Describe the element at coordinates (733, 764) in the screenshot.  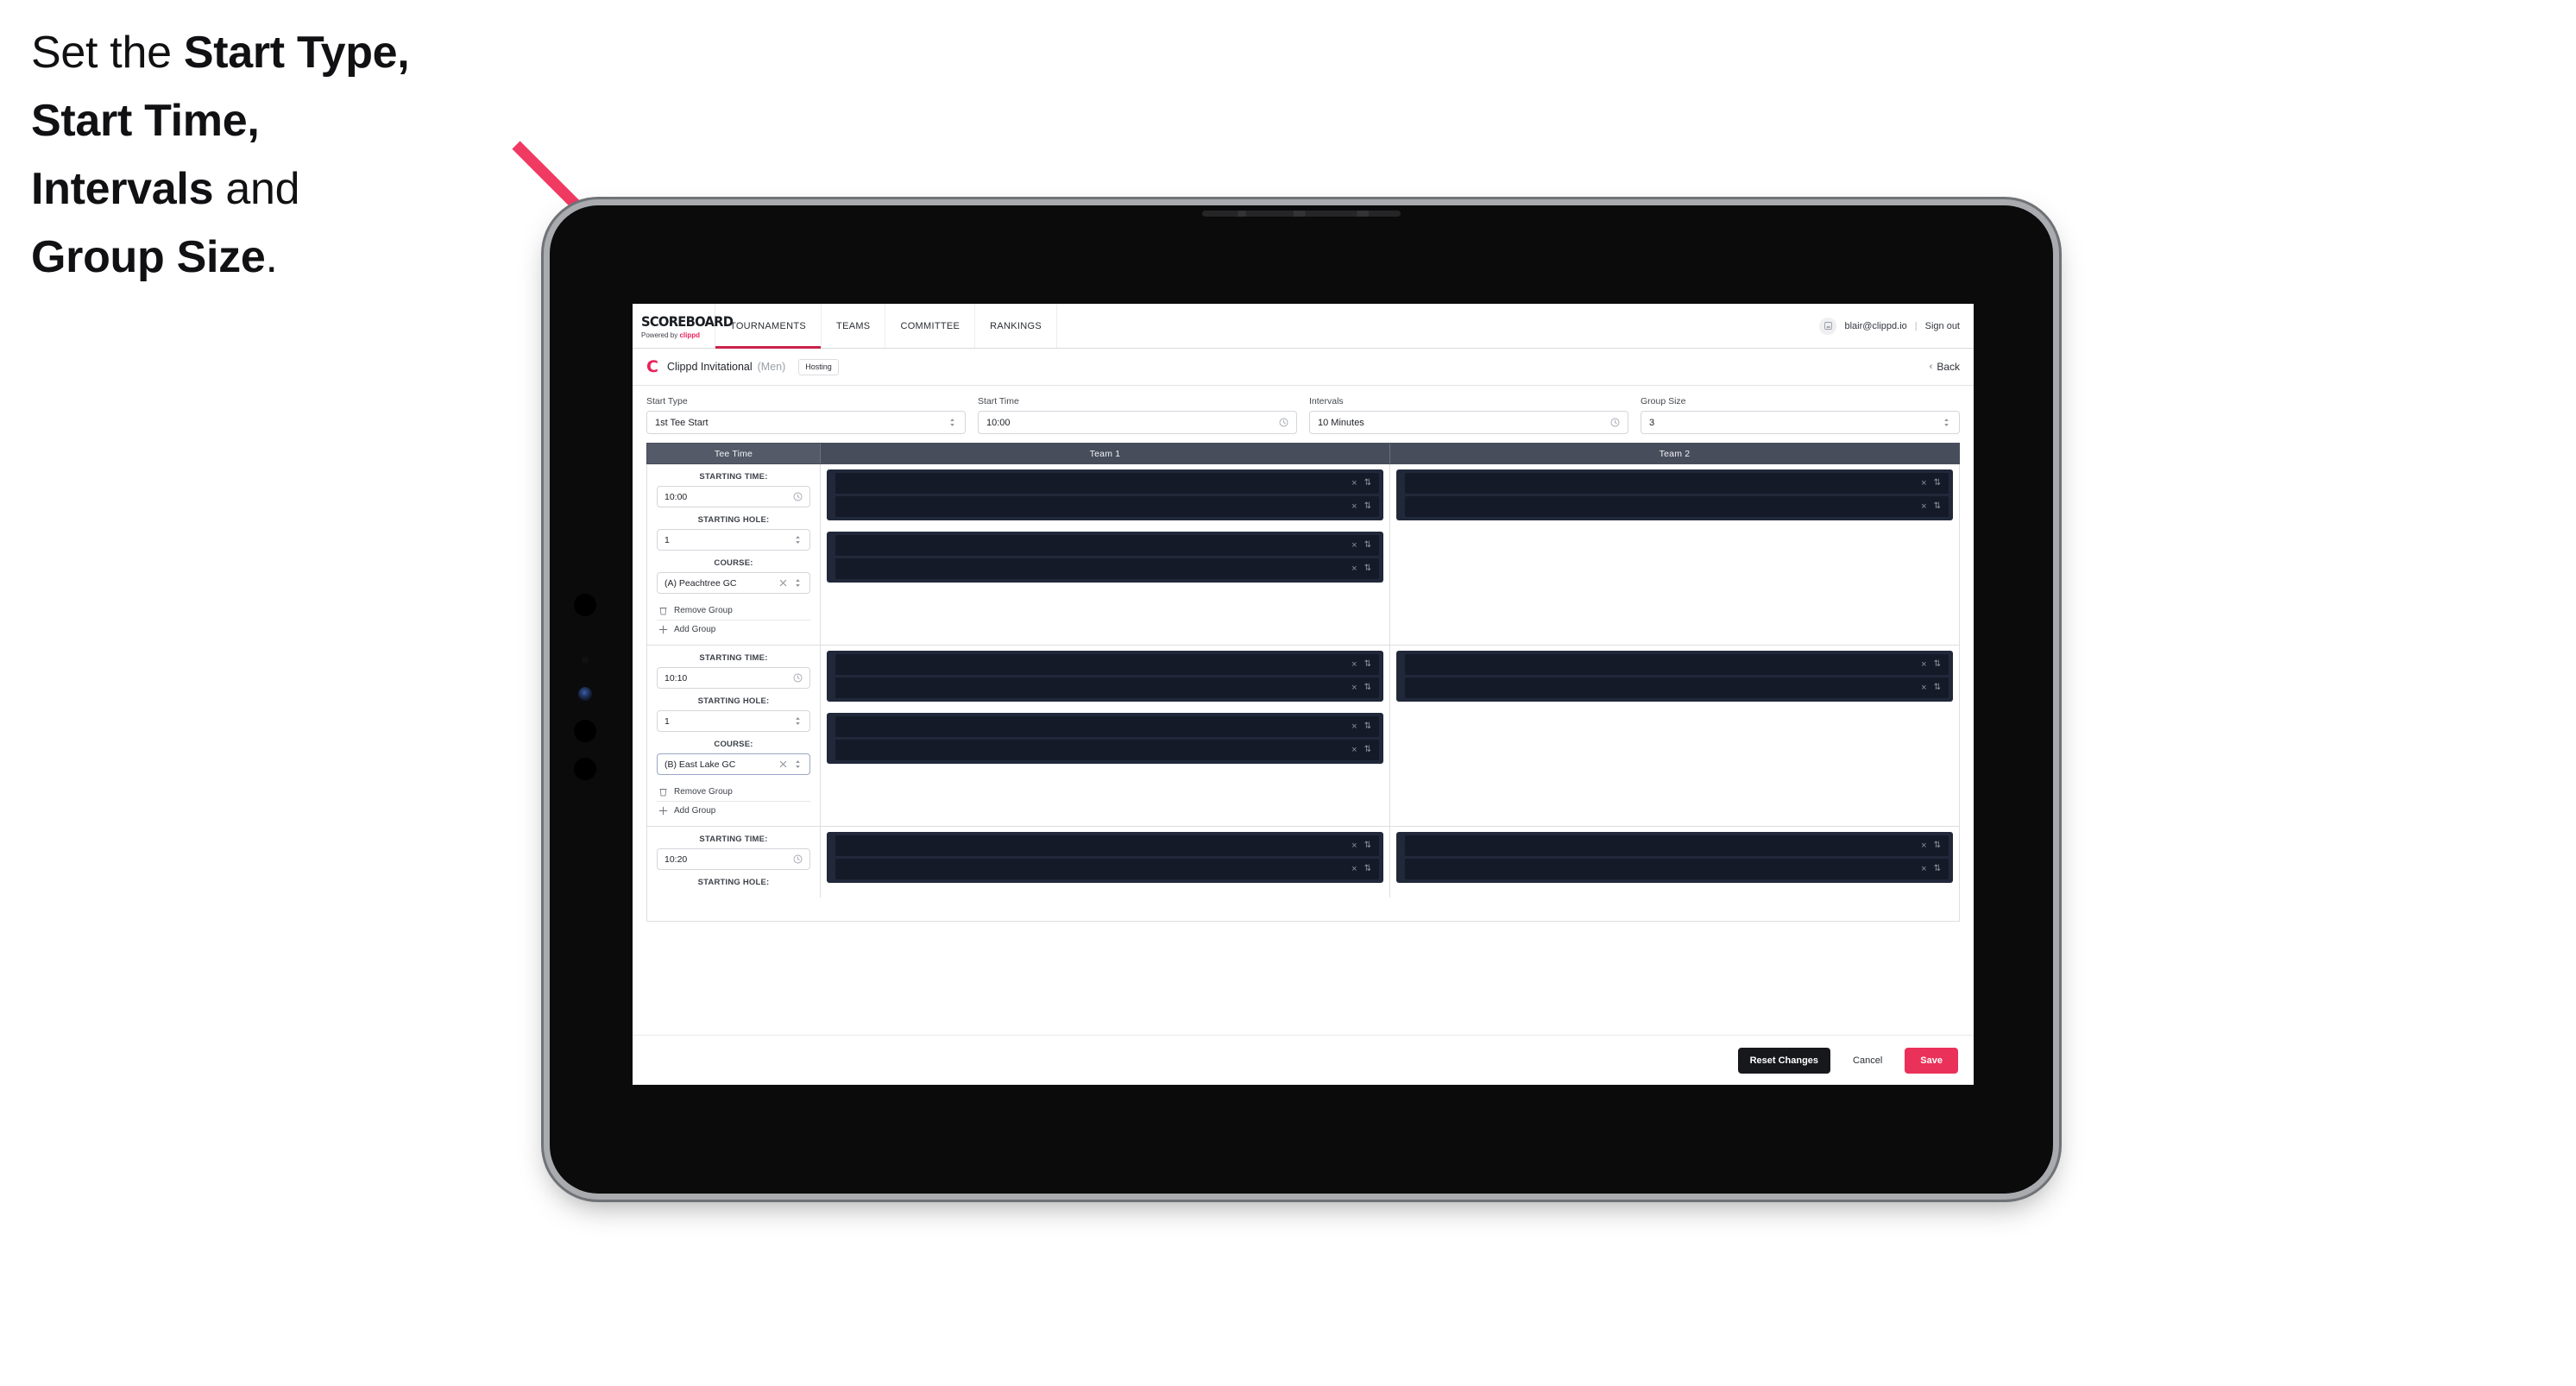
I see `course-select-2: (B) East Lake GC` at that location.